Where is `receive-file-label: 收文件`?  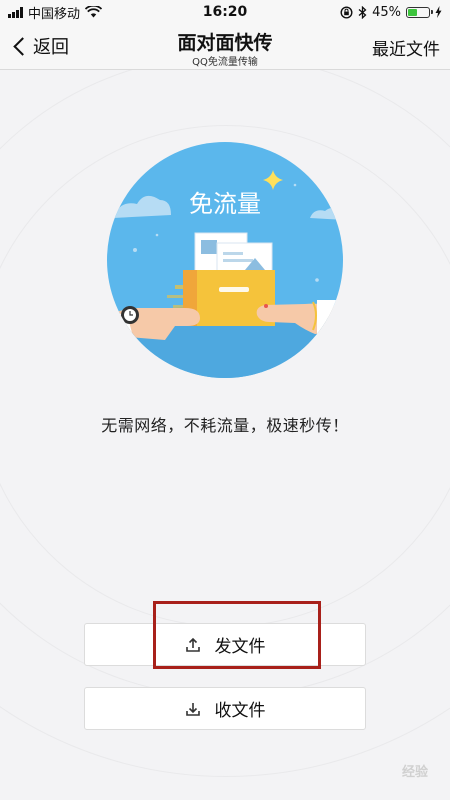
receive-file-label: 收文件 is located at coordinates (240, 711).